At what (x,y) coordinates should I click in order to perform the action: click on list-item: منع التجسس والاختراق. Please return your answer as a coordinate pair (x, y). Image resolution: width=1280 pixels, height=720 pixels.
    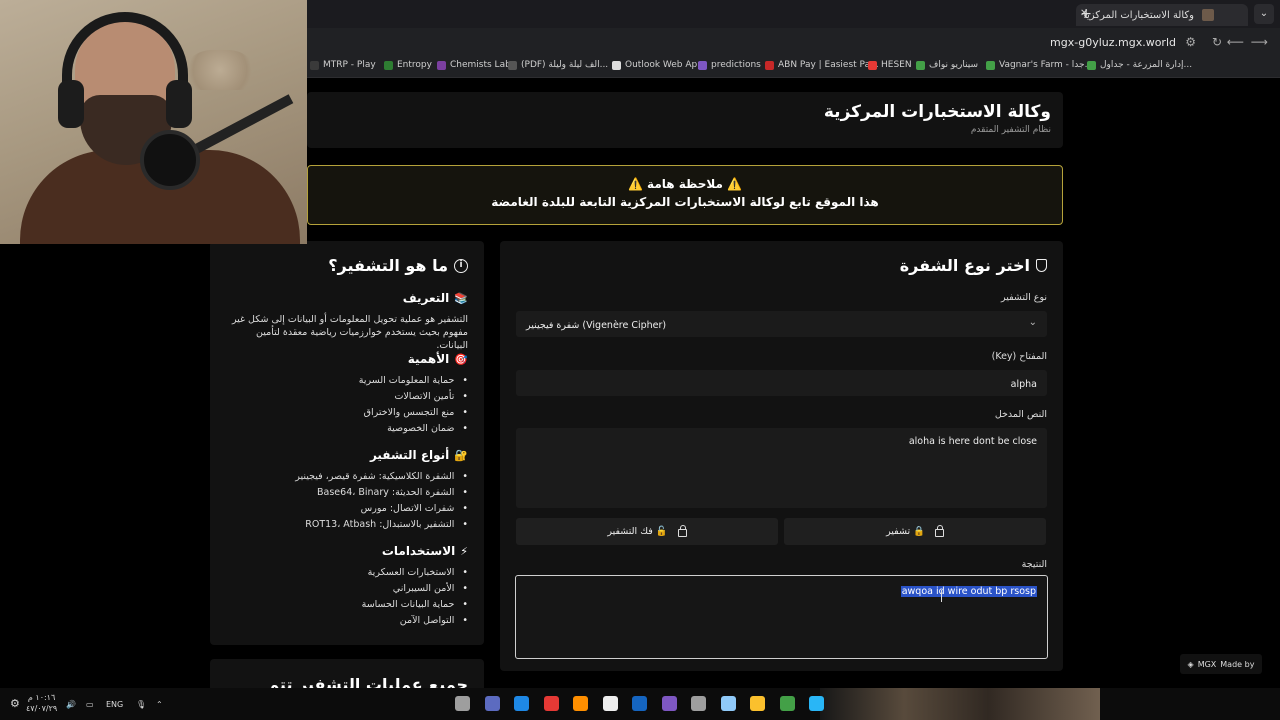
    Looking at the image, I should click on (416, 412).